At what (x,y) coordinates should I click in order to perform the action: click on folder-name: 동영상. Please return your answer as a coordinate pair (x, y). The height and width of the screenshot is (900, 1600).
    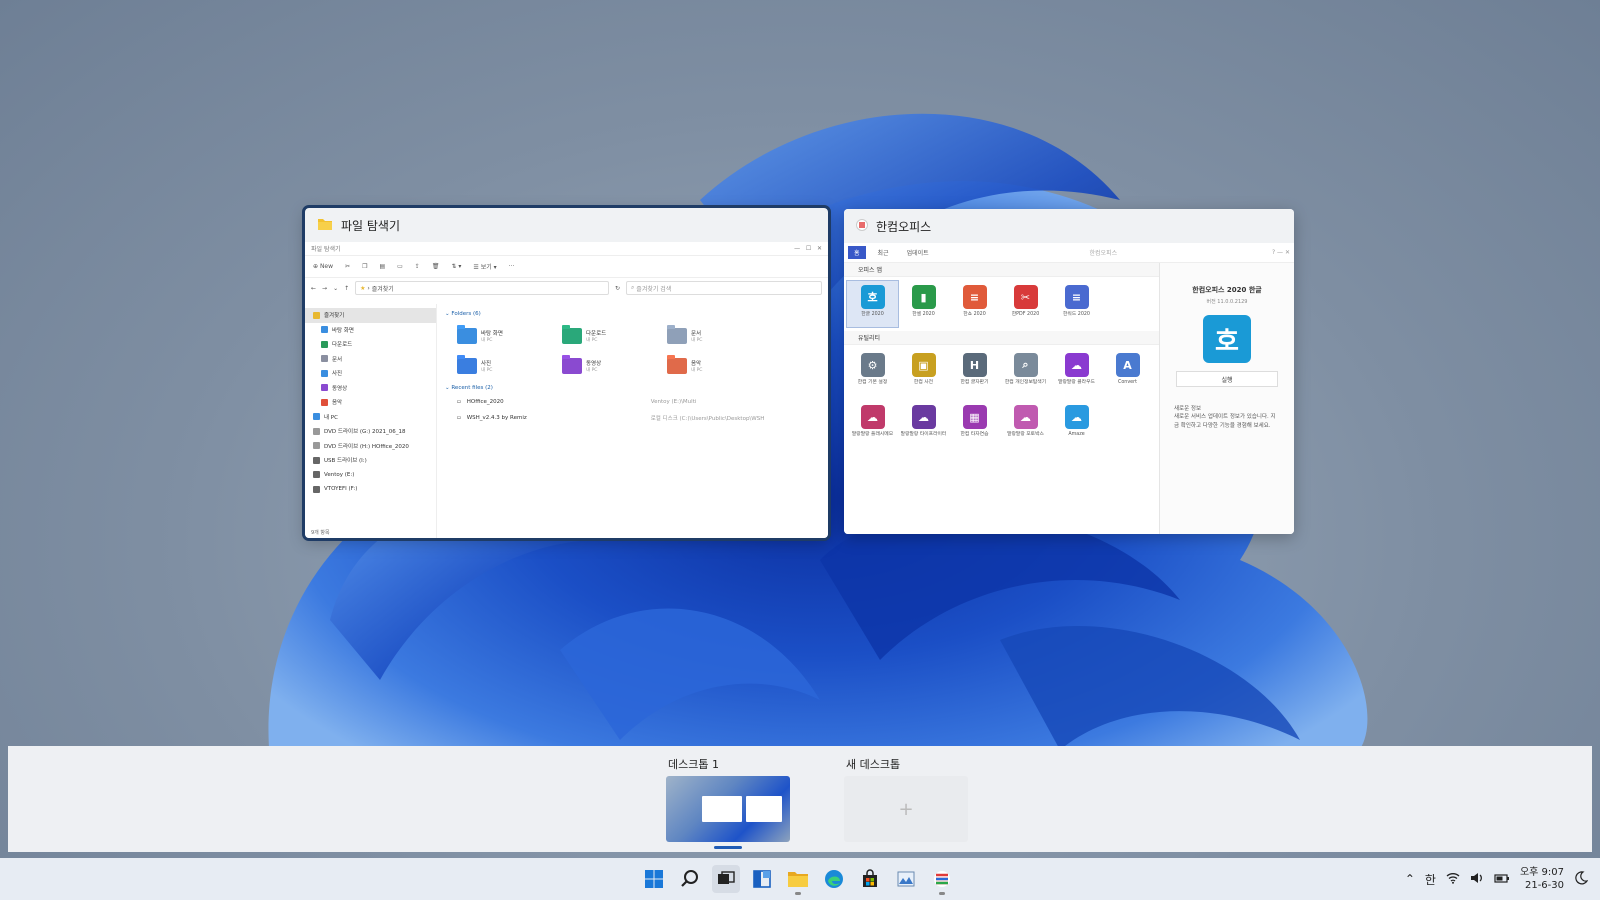
    Looking at the image, I should click on (594, 364).